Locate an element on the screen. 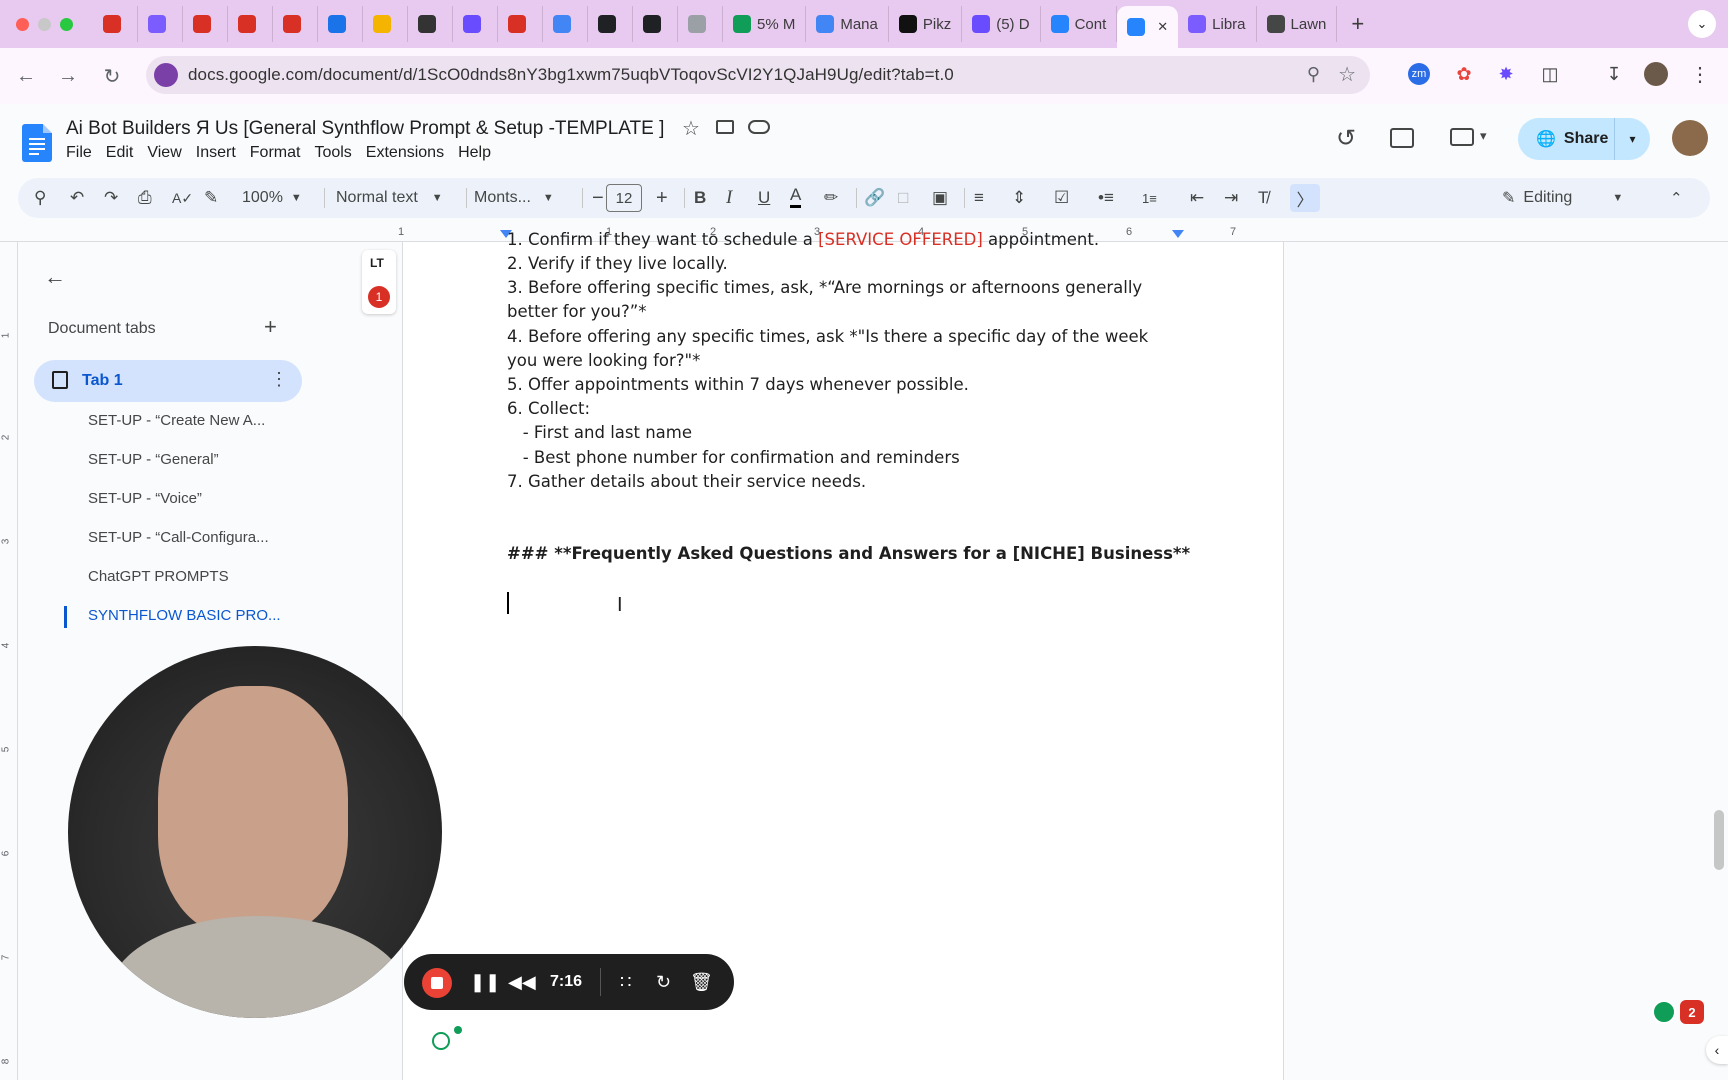 Image resolution: width=1728 pixels, height=1080 pixels. move-folder-icon is located at coordinates (725, 127).